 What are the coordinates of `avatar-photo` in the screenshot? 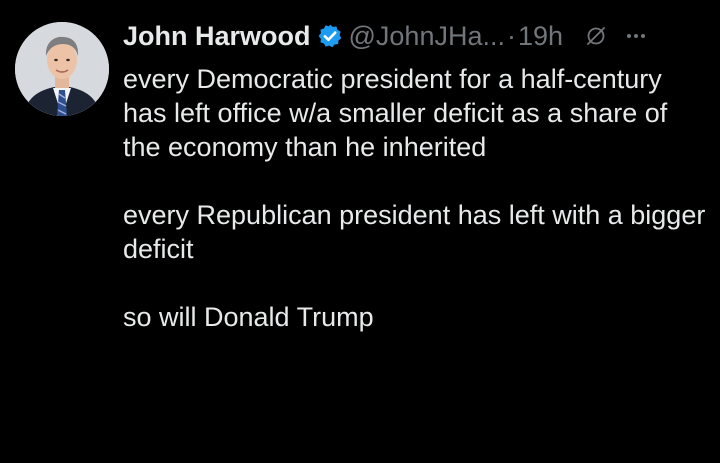 It's located at (62, 69).